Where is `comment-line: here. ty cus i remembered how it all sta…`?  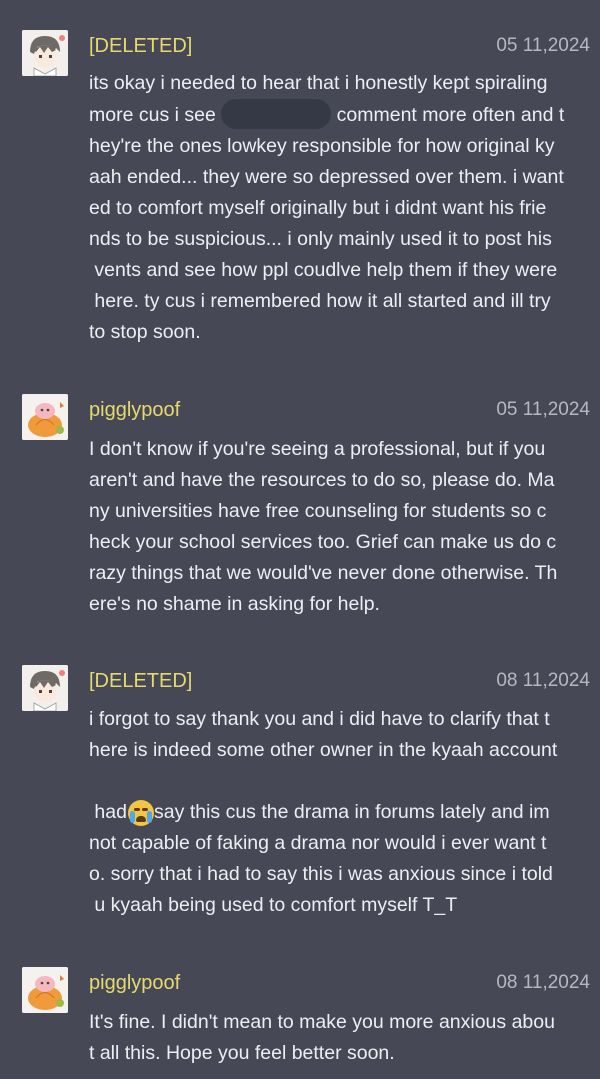 comment-line: here. ty cus i remembered how it all sta… is located at coordinates (320, 301).